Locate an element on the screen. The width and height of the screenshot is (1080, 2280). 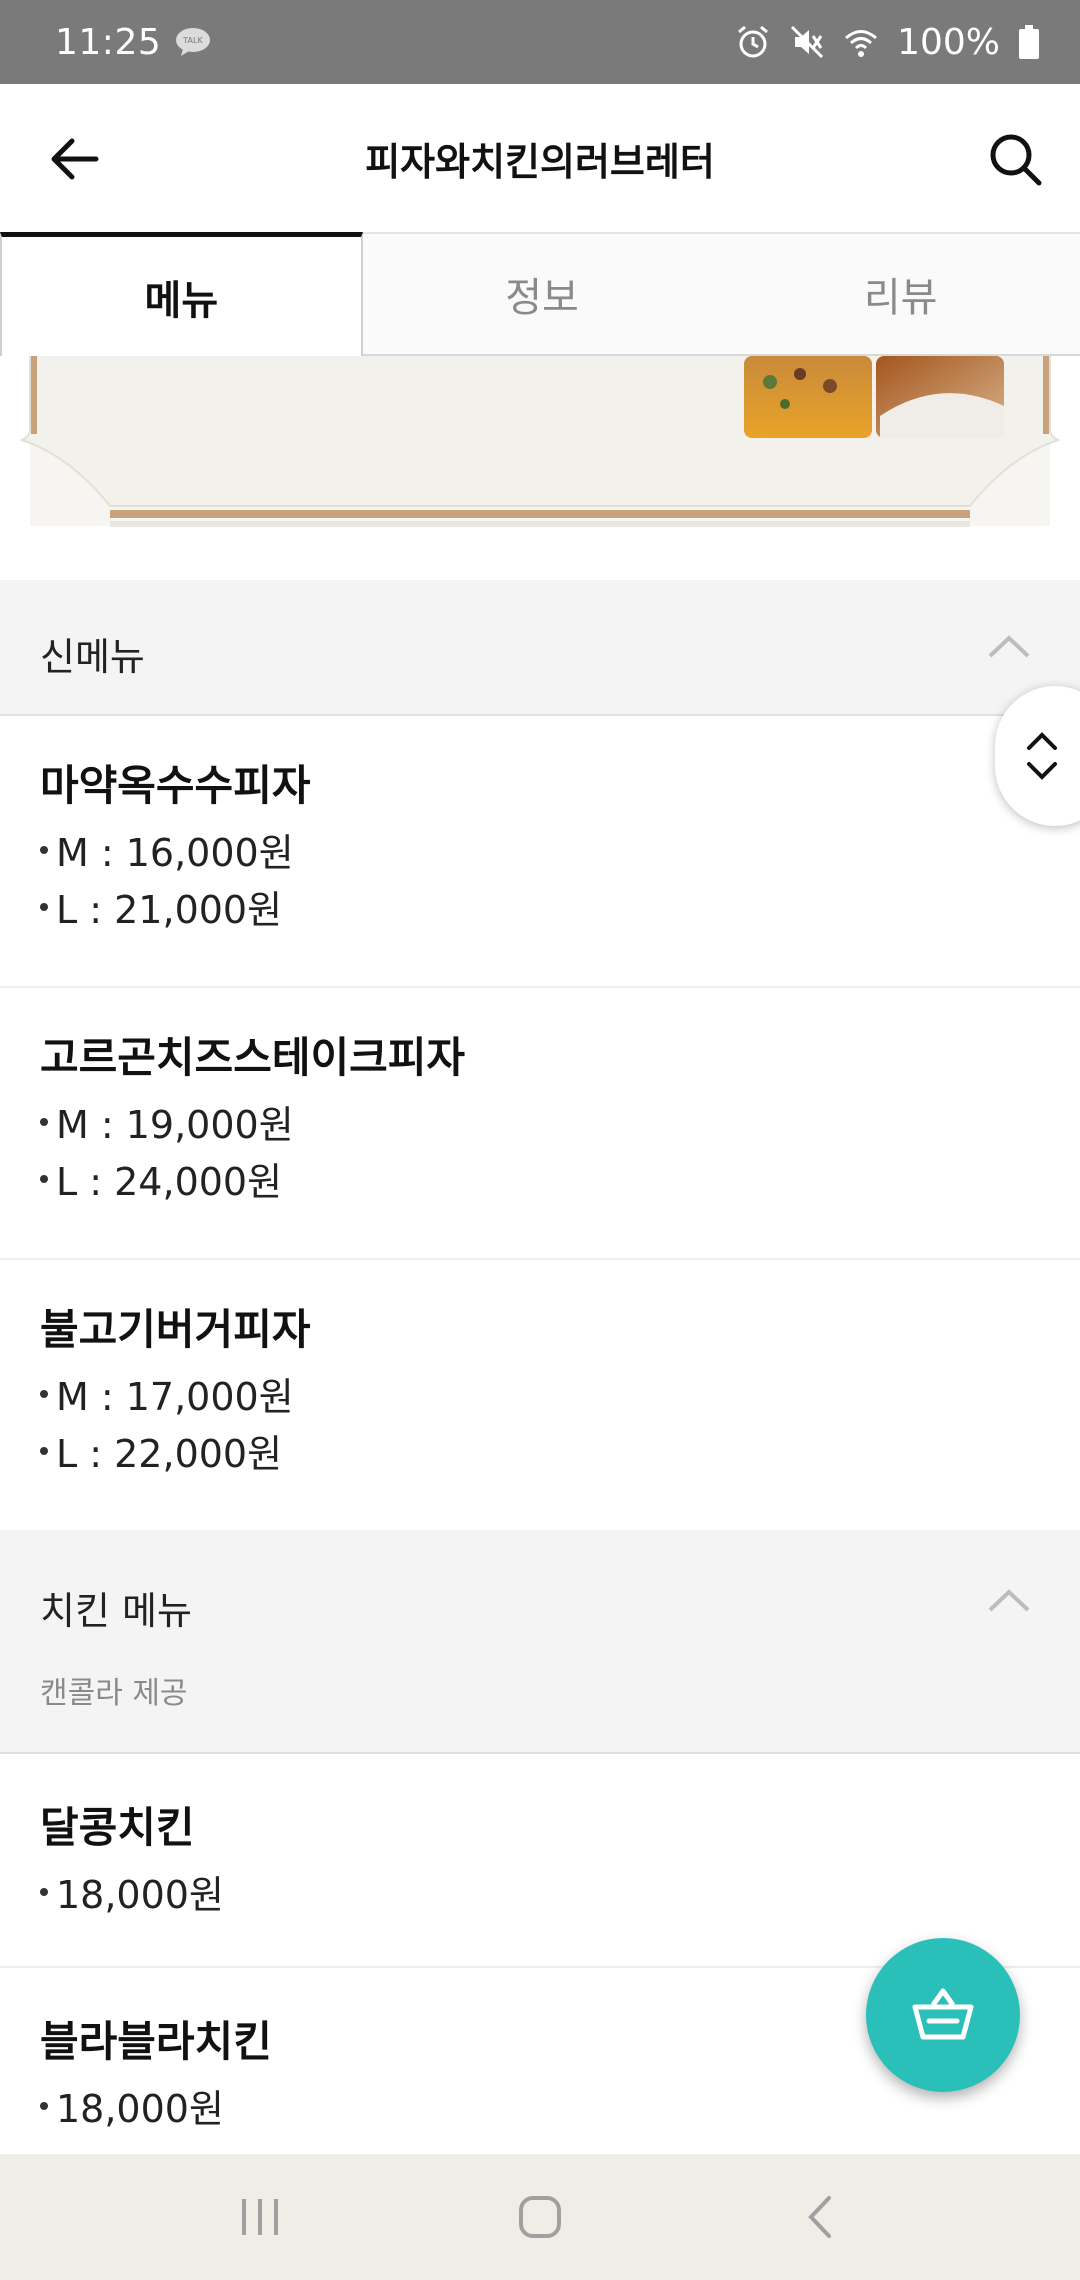
back-button is located at coordinates (75, 159).